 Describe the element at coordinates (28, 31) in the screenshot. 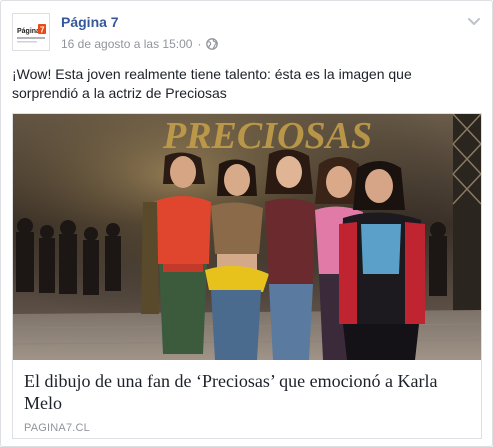

I see `logo-wordmark: Página` at that location.